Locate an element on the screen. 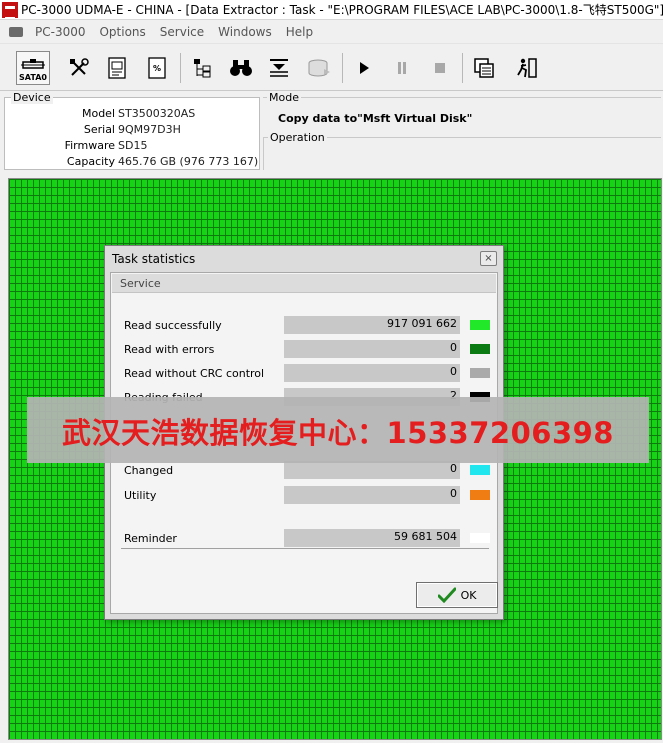 This screenshot has height=743, width=663. device-legend: Device is located at coordinates (32, 97).